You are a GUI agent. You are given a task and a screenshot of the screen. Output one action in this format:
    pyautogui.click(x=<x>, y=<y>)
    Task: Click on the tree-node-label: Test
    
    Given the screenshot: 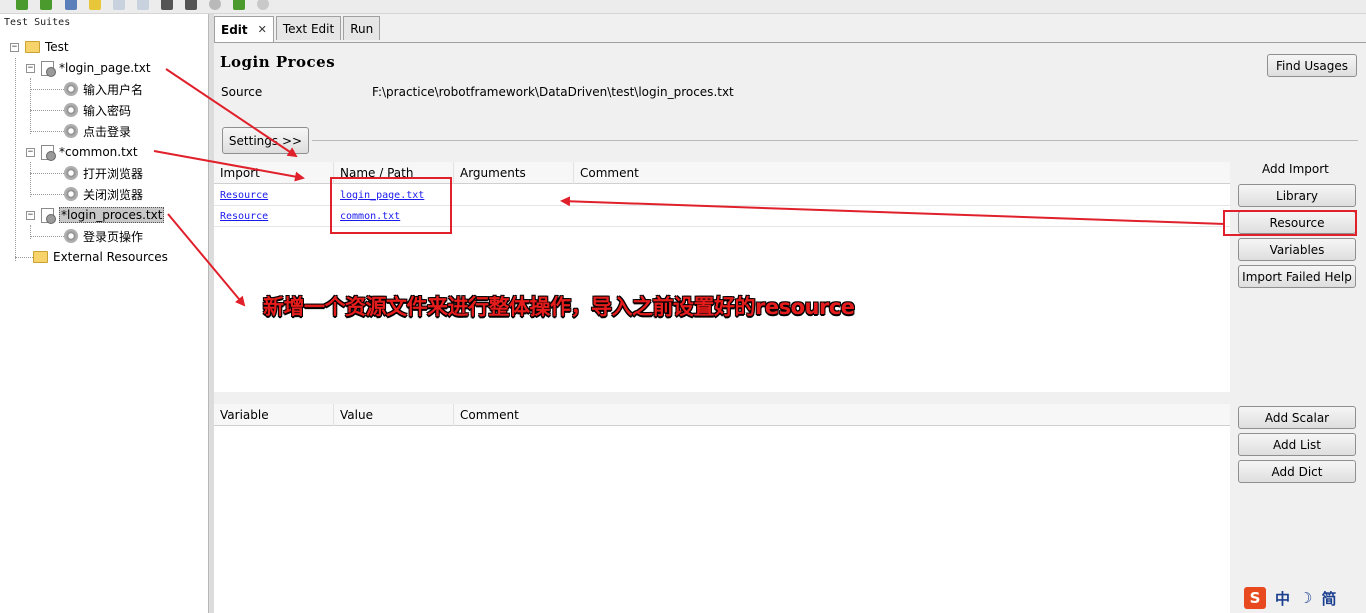 What is the action you would take?
    pyautogui.click(x=57, y=47)
    